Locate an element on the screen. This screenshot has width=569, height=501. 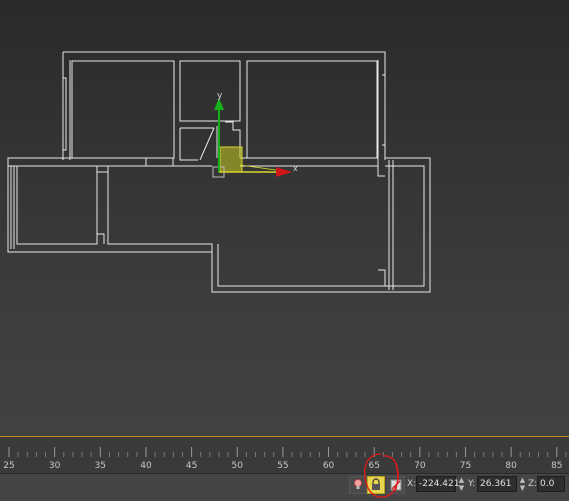
room-top-right is located at coordinates (312, 109).